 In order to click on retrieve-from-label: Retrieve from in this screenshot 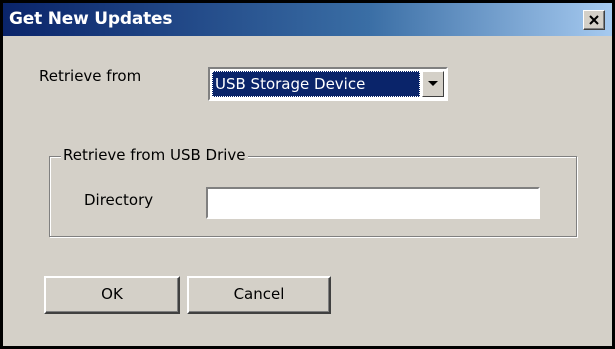, I will do `click(90, 76)`.